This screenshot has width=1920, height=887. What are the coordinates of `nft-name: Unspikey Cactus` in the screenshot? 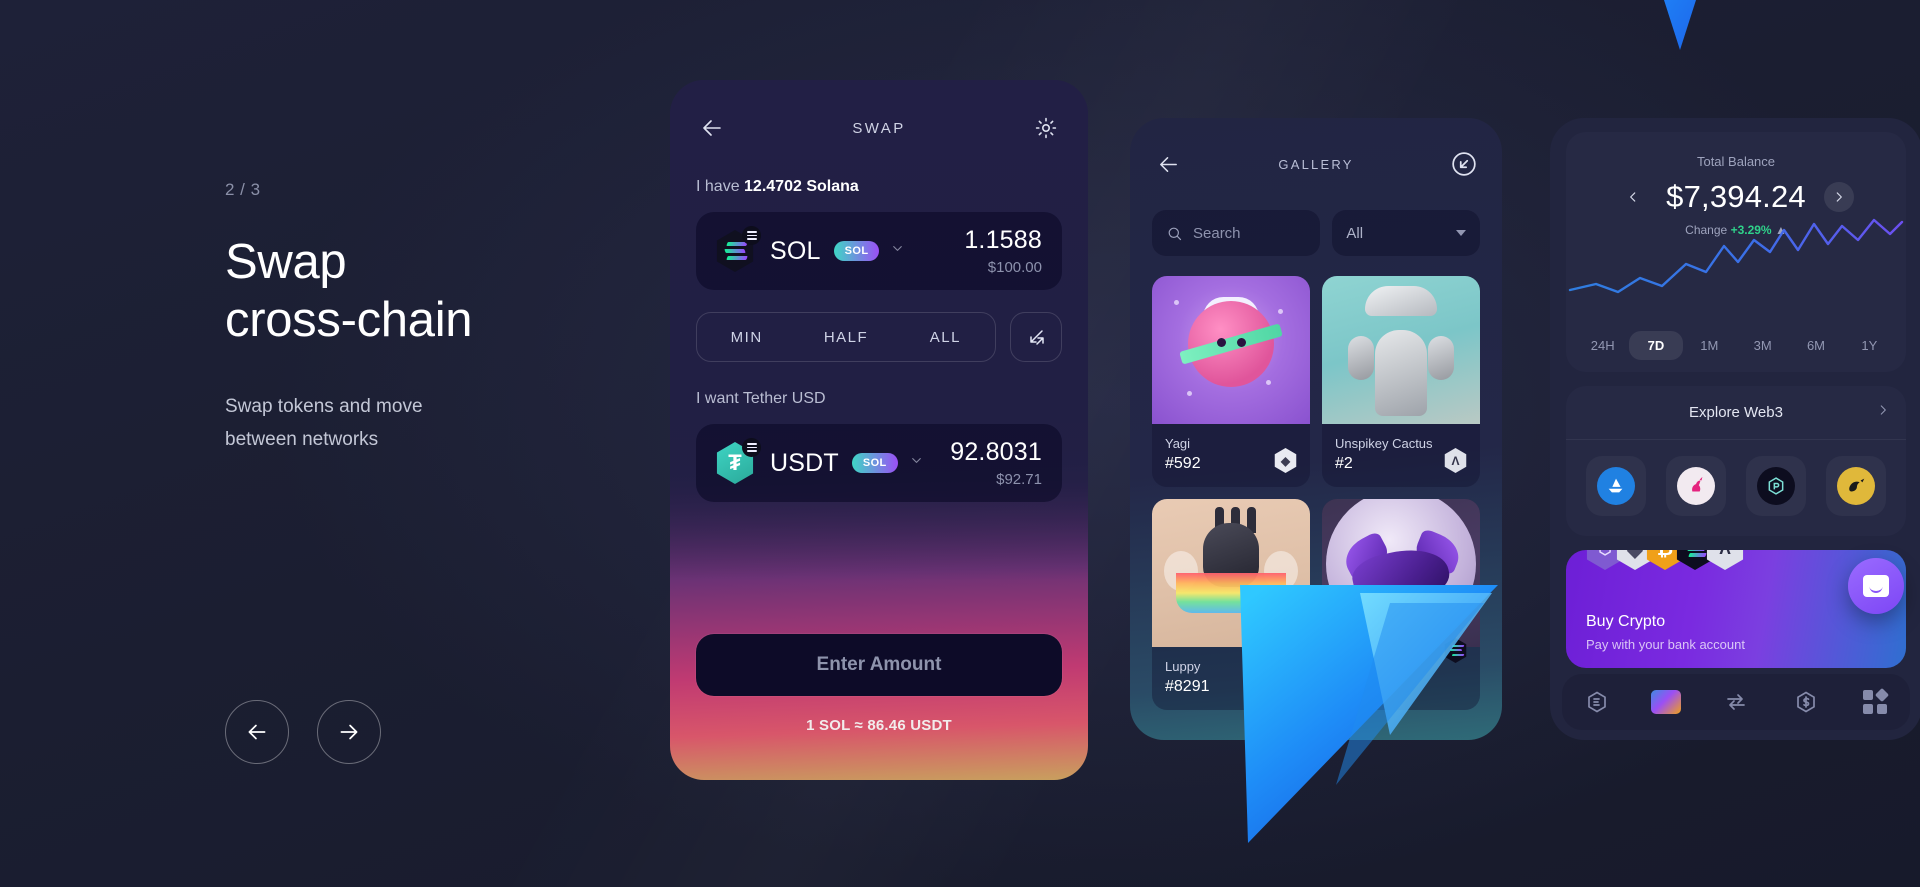 It's located at (1384, 443).